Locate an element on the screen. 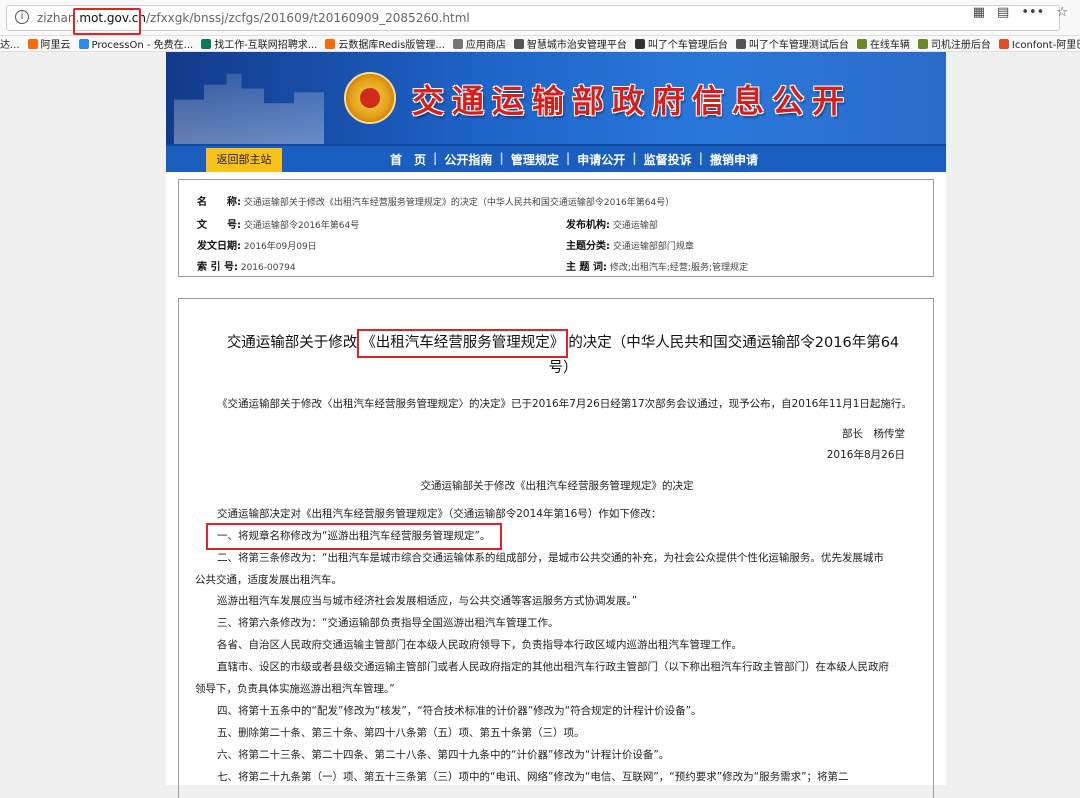  nav-link: 撤销申请 is located at coordinates (734, 159).